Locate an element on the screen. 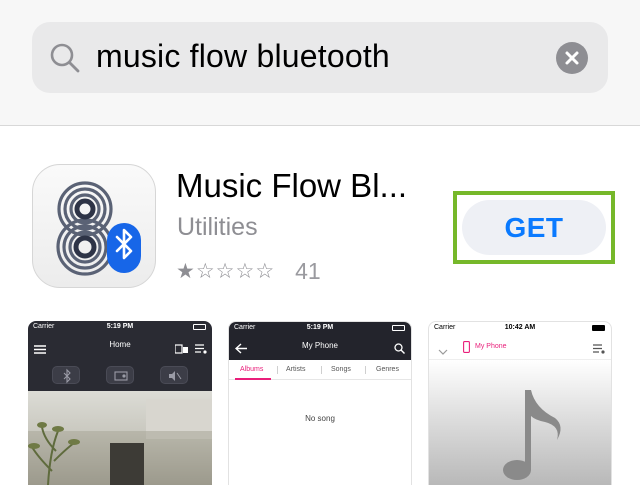  room-photo is located at coordinates (120, 438).